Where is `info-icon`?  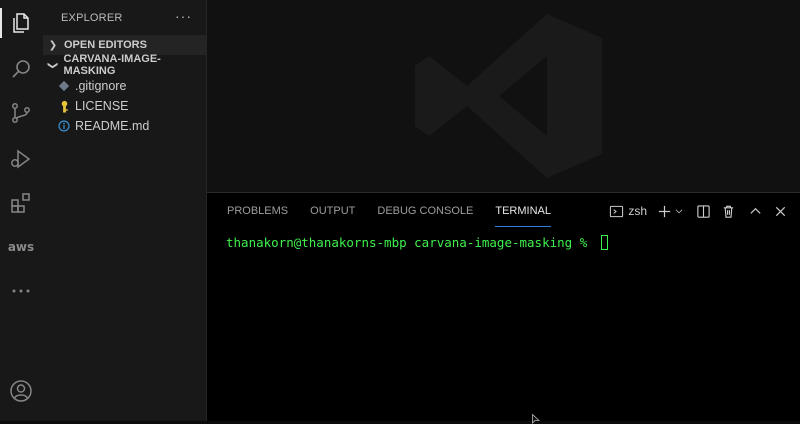 info-icon is located at coordinates (64, 126).